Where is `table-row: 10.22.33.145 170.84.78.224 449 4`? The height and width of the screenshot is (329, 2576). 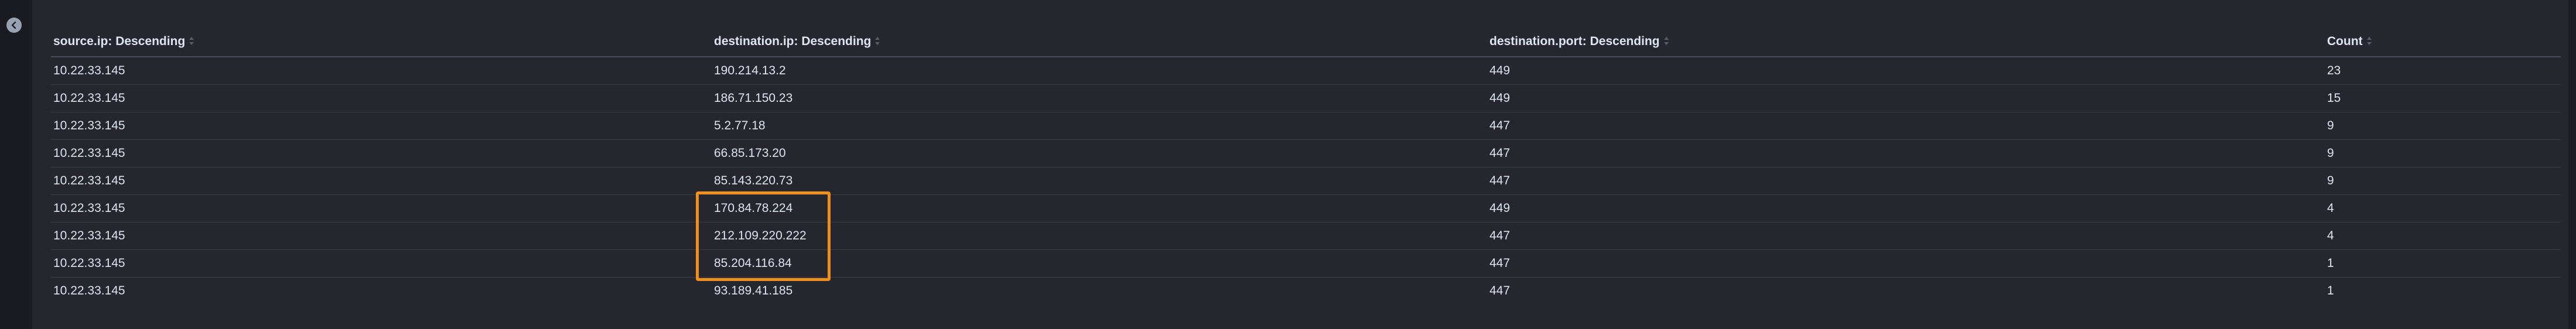 table-row: 10.22.33.145 170.84.78.224 449 4 is located at coordinates (1306, 208).